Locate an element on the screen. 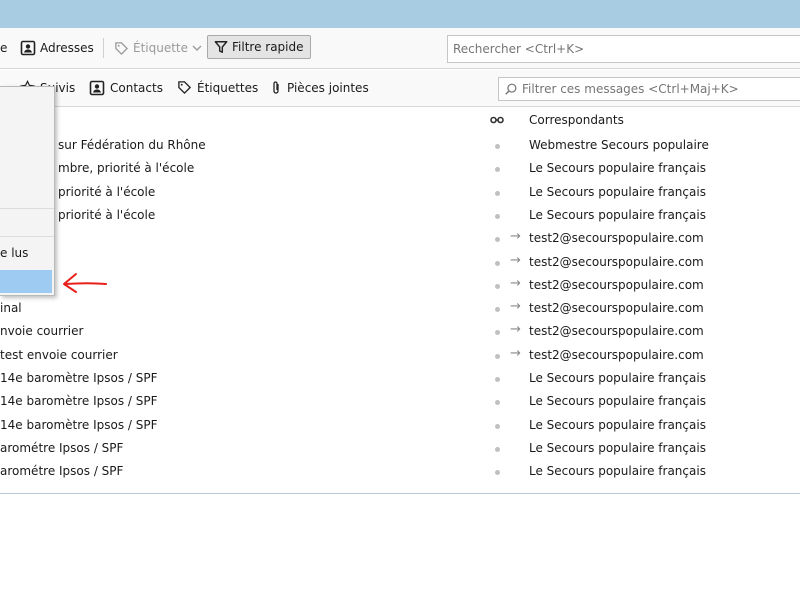  tag-button: Étiquette is located at coordinates (158, 48).